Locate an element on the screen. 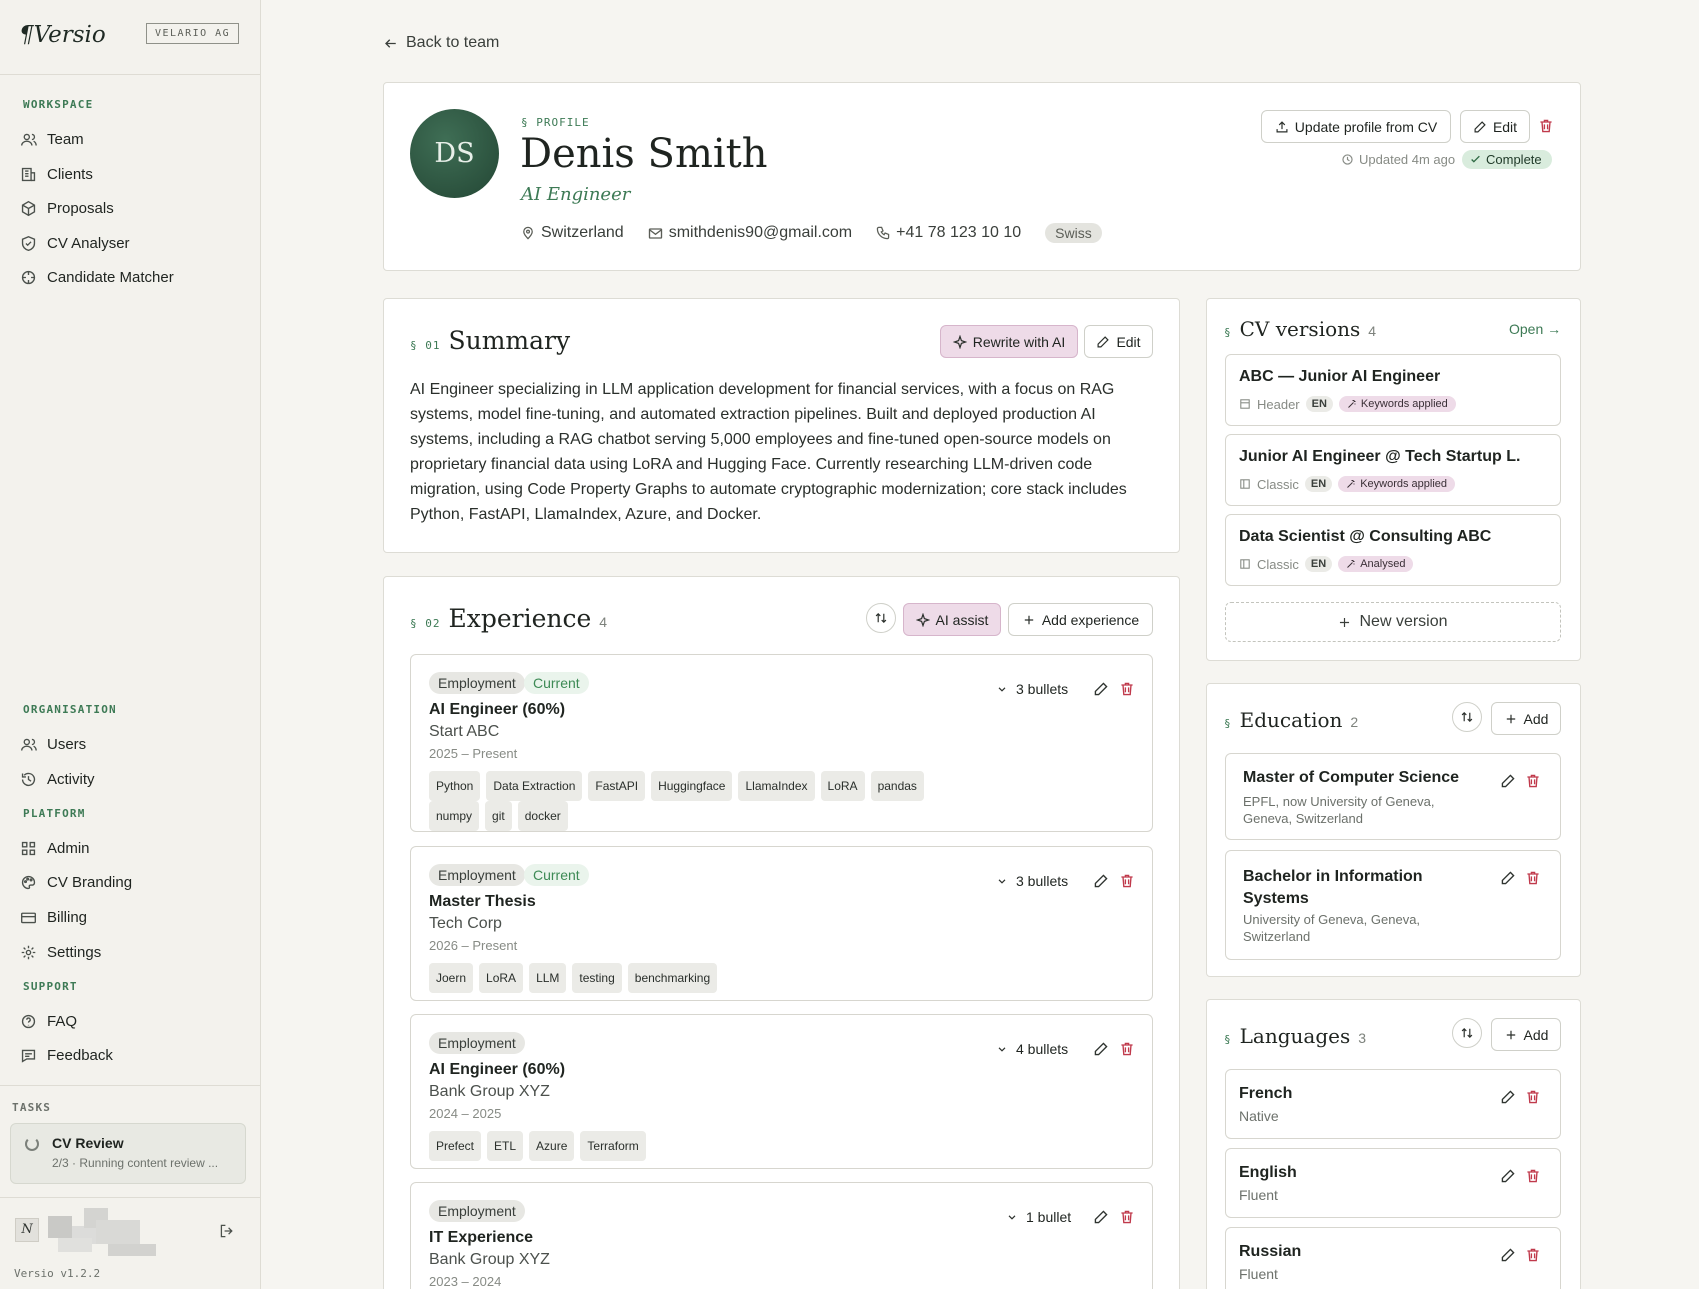 The width and height of the screenshot is (1699, 1289). language-item: French Native is located at coordinates (1393, 1104).